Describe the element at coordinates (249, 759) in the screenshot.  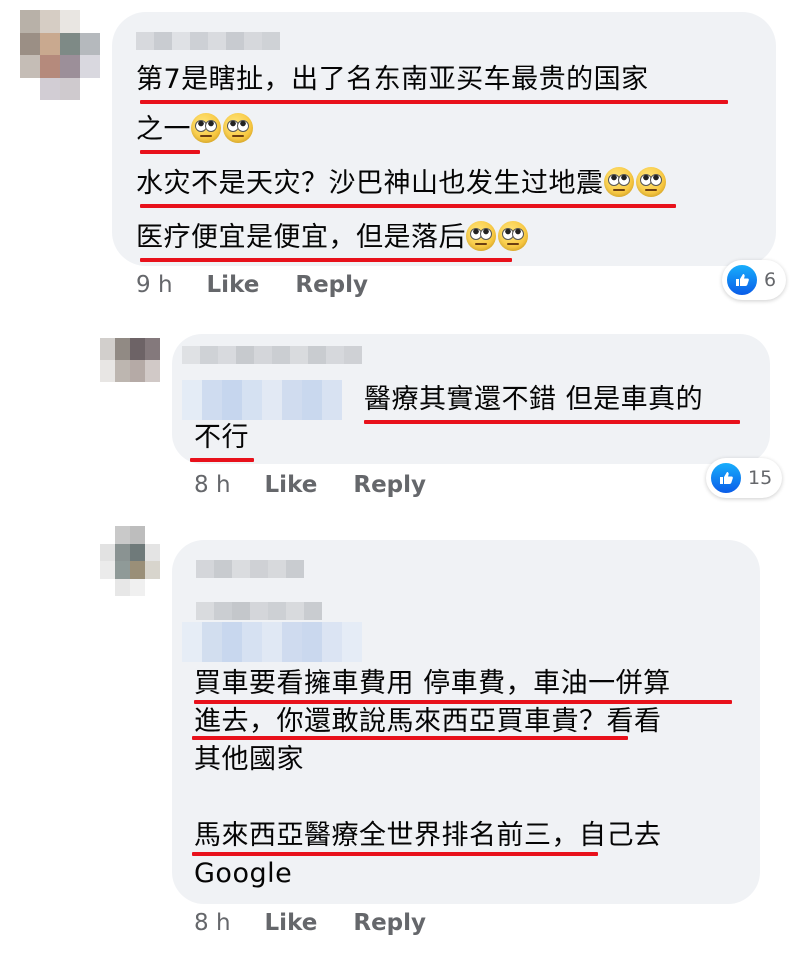
I see `comment-text-line: 其他國家` at that location.